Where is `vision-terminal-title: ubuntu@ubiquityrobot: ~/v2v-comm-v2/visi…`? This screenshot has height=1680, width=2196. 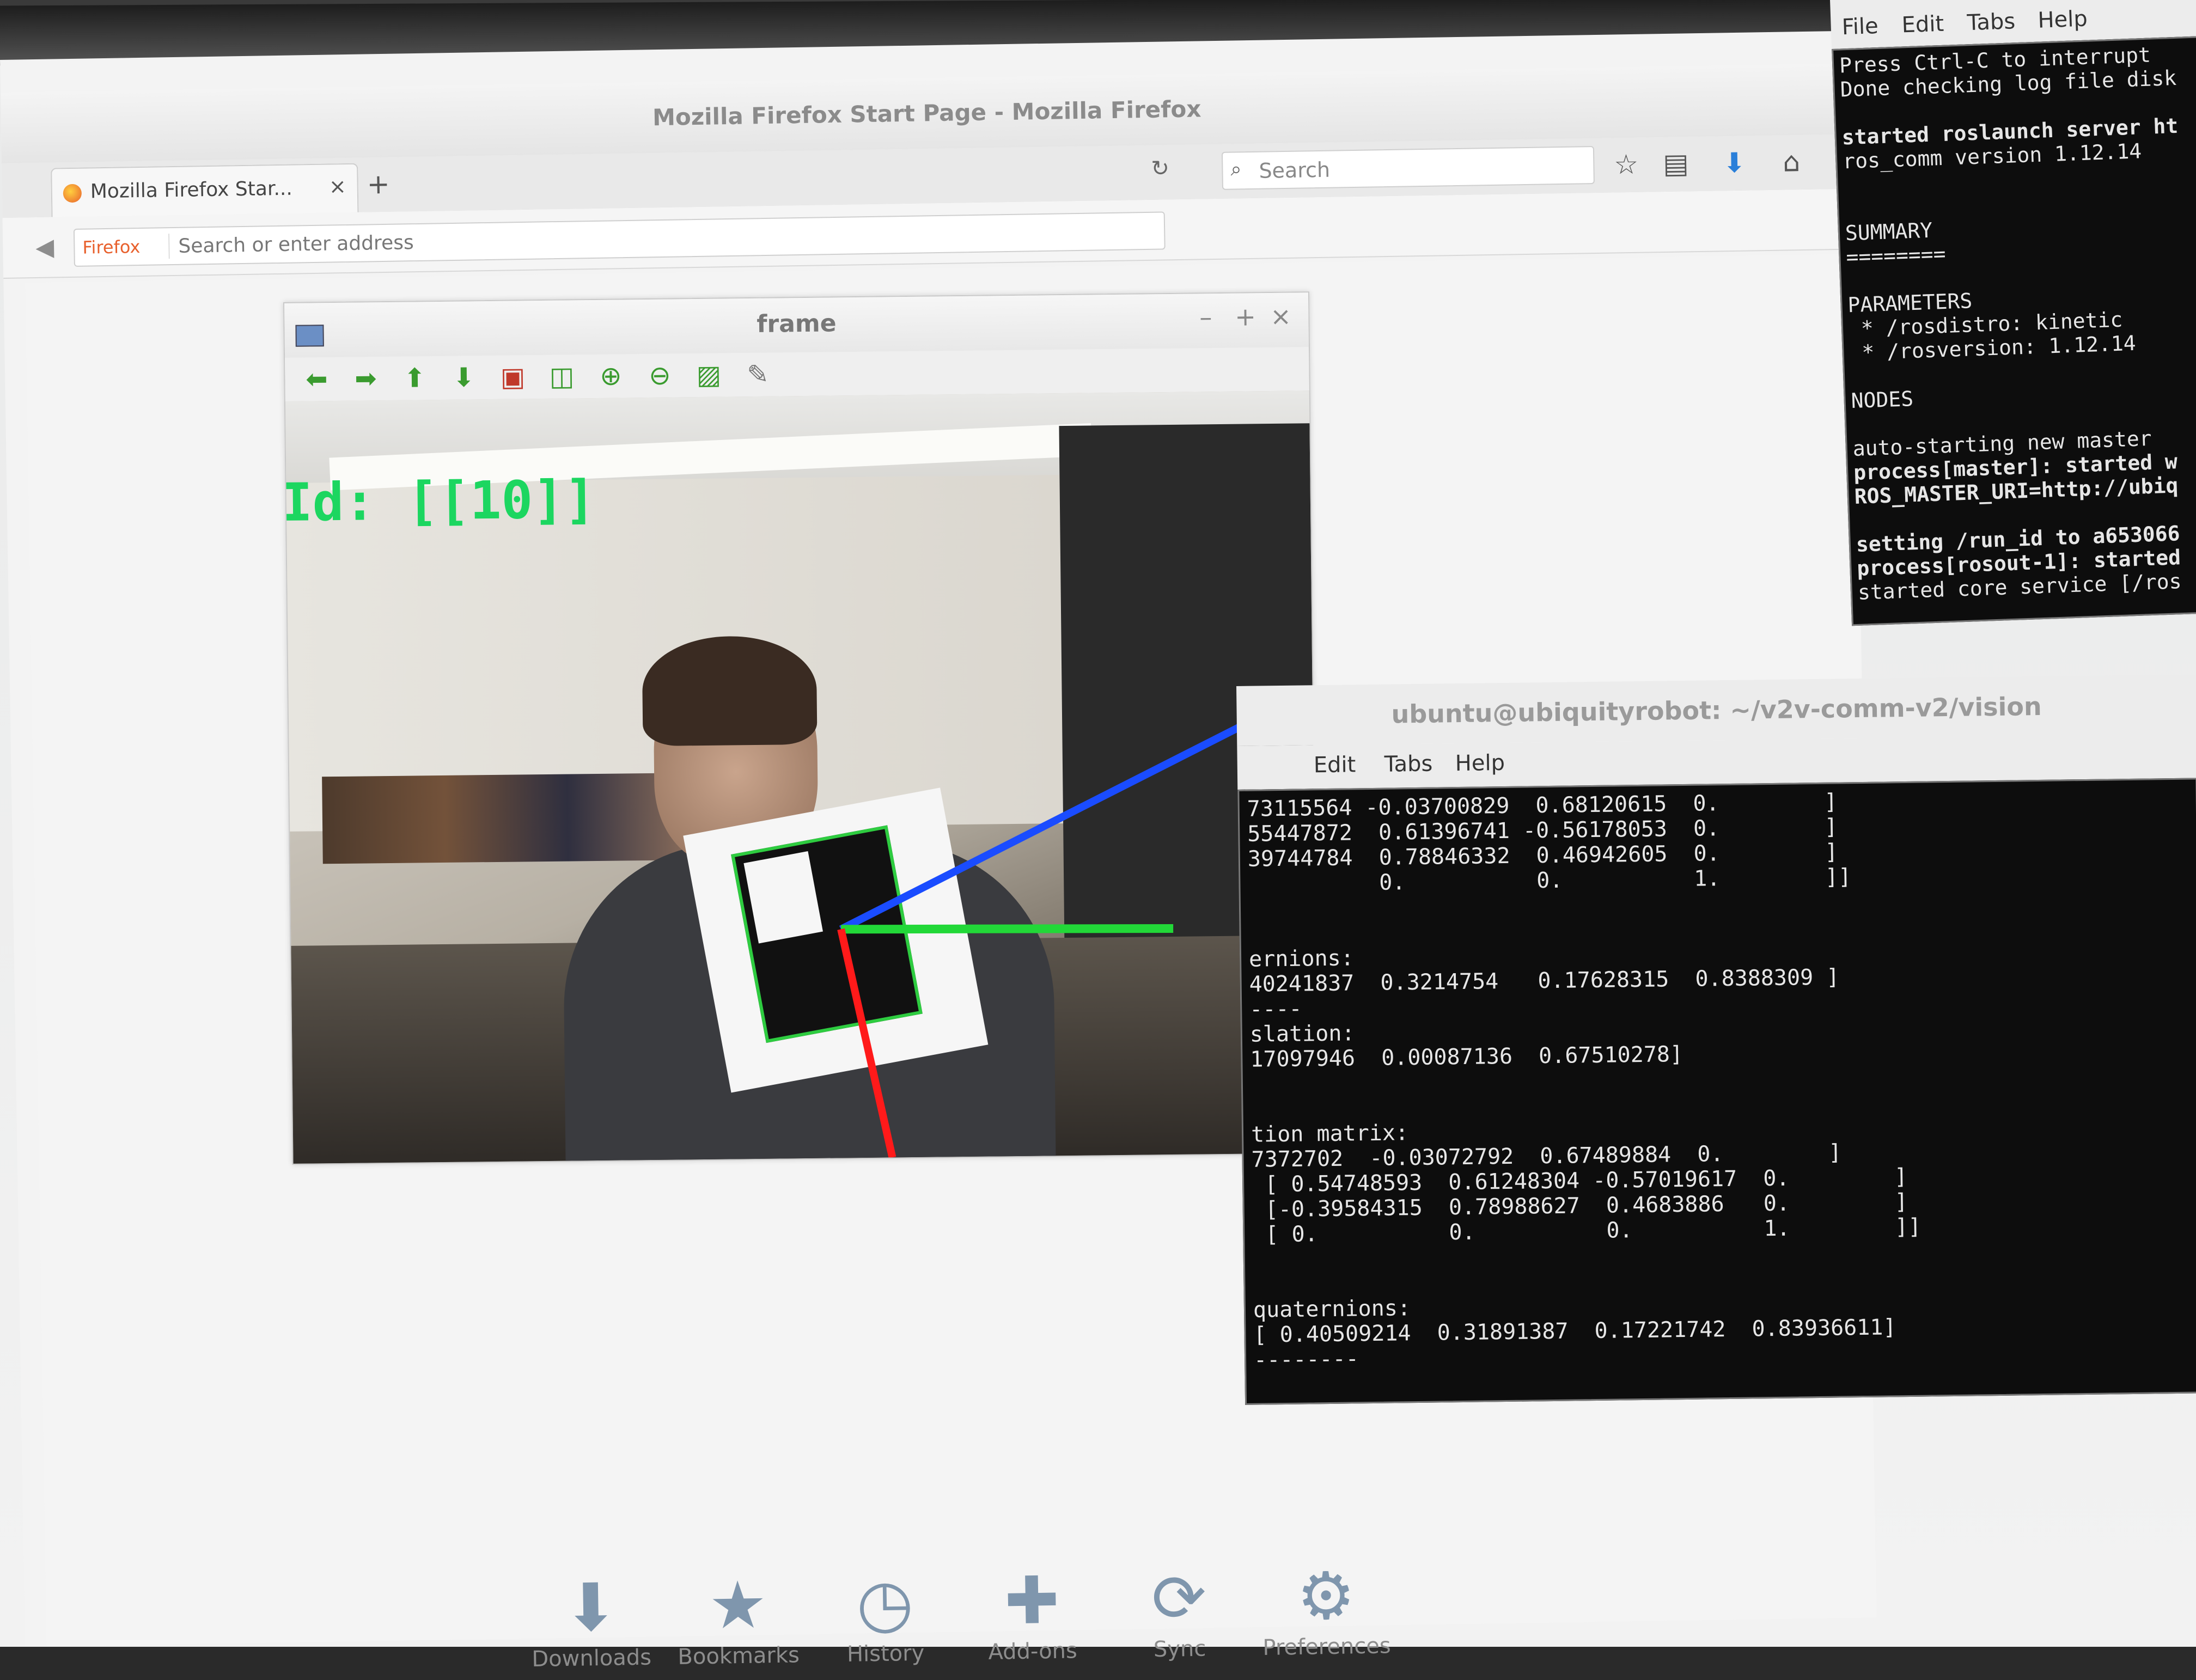
vision-terminal-title: ubuntu@ubiquityrobot: ~/v2v-comm-v2/visi… is located at coordinates (1716, 710).